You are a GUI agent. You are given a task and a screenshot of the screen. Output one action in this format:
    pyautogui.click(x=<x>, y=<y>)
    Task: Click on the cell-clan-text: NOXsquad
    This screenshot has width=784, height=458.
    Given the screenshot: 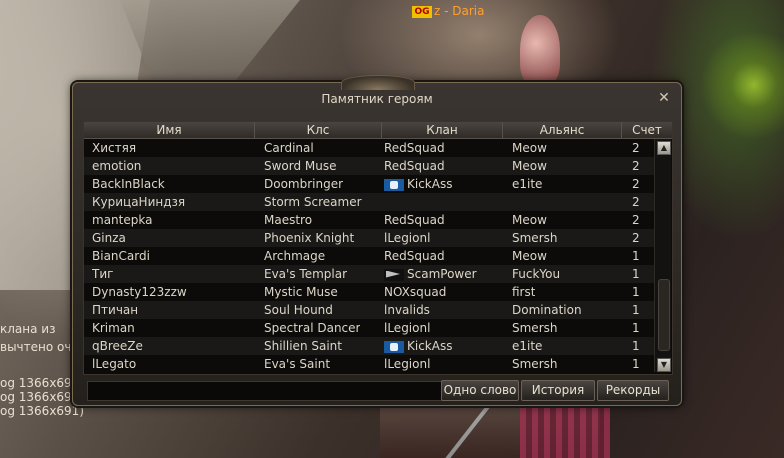 What is the action you would take?
    pyautogui.click(x=415, y=292)
    